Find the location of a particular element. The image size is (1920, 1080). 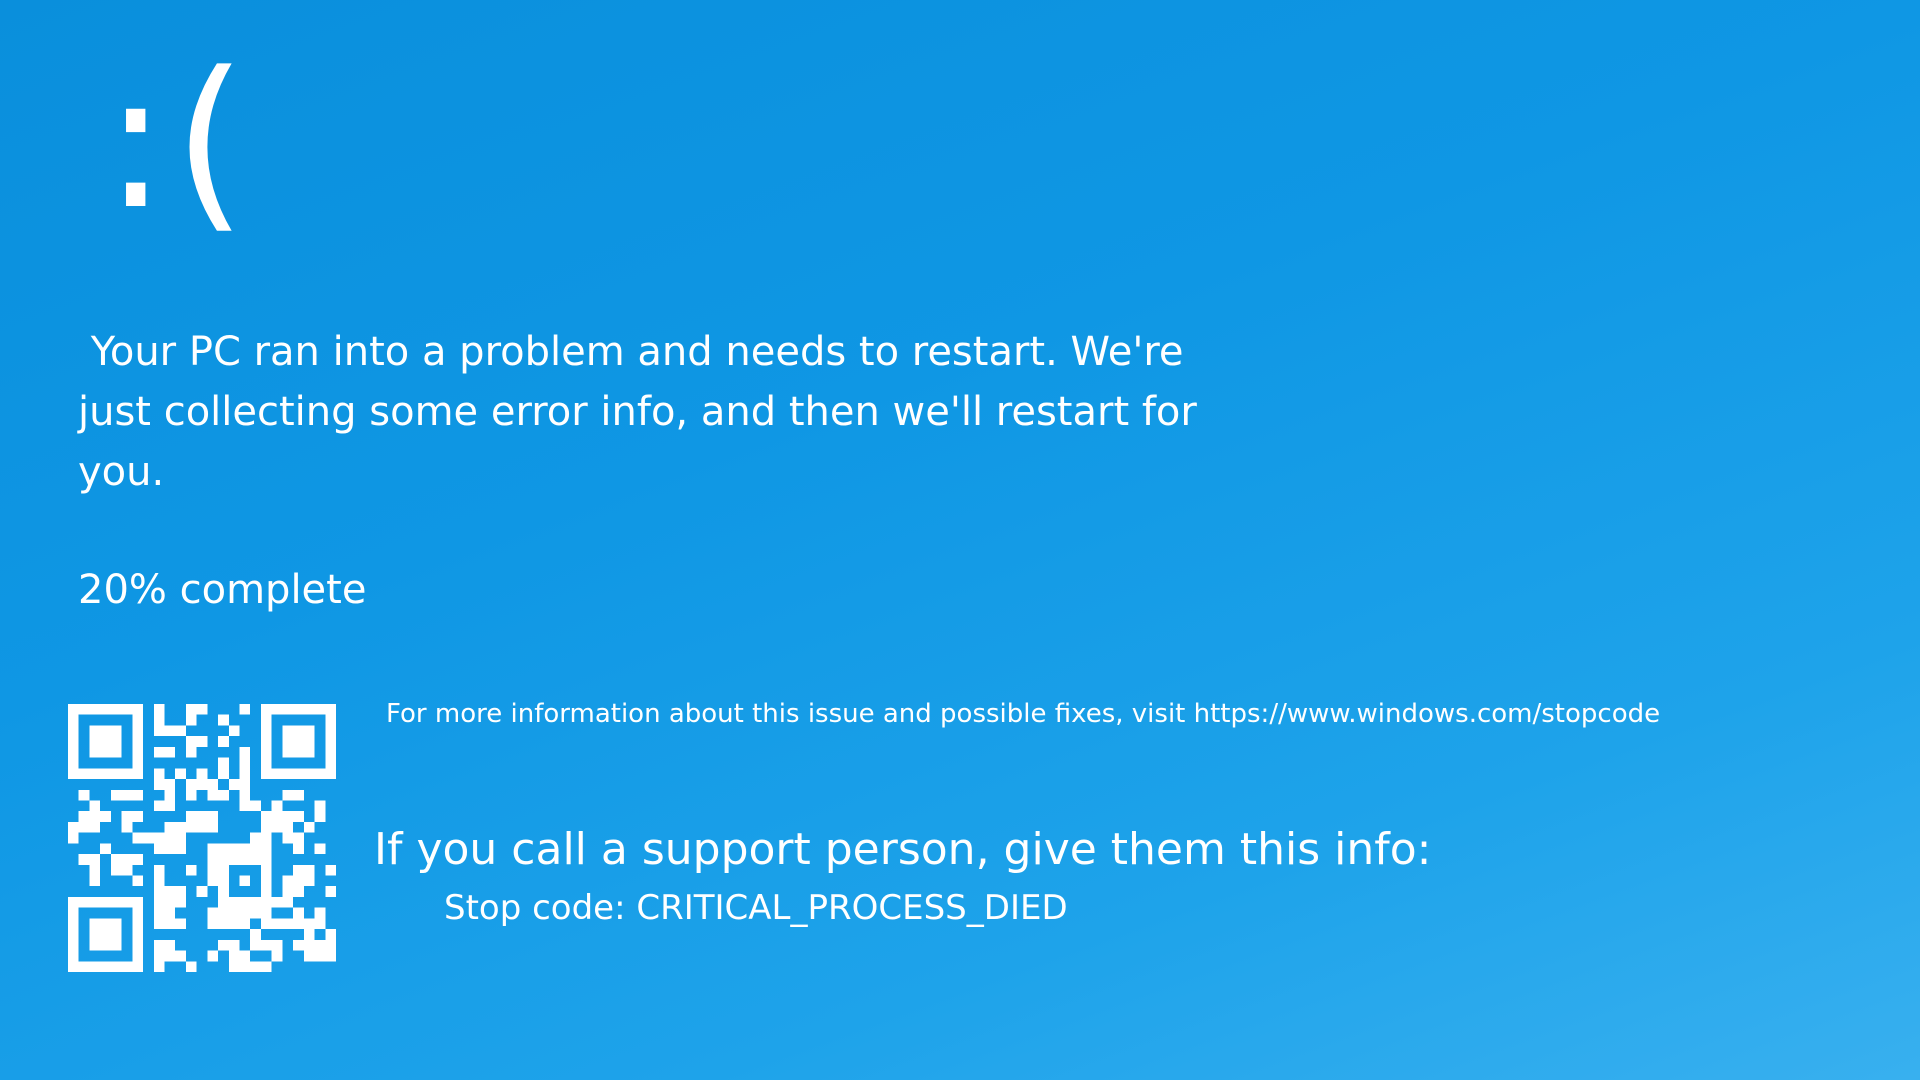

sad-face-emoticon: :( is located at coordinates (178, 141).